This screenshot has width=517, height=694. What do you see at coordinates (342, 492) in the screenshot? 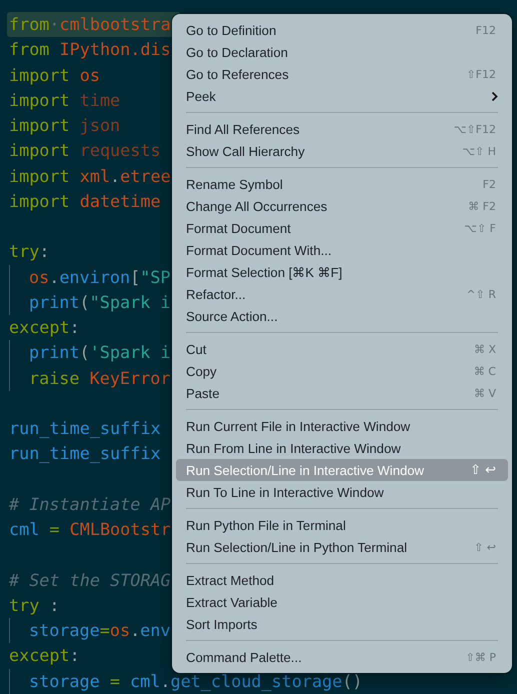
I see `menu-item: Run To Line in Interactive Window` at bounding box center [342, 492].